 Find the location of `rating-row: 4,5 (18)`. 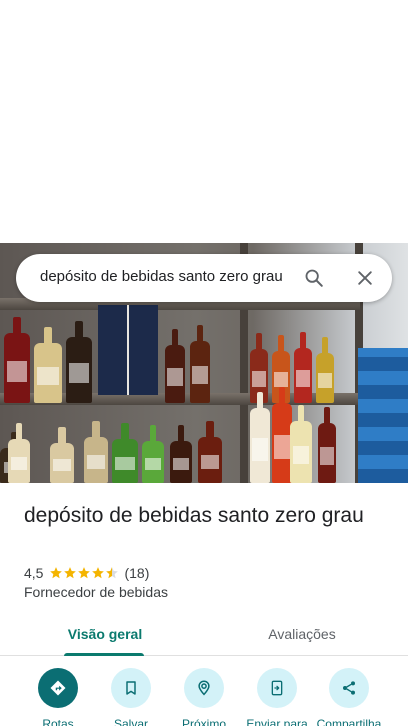

rating-row: 4,5 (18) is located at coordinates (86, 573).